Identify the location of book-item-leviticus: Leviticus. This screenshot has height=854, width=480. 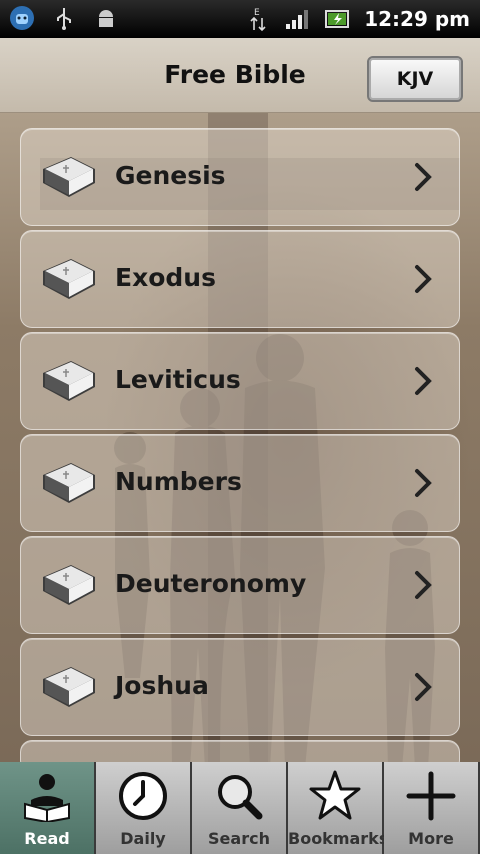
(240, 381).